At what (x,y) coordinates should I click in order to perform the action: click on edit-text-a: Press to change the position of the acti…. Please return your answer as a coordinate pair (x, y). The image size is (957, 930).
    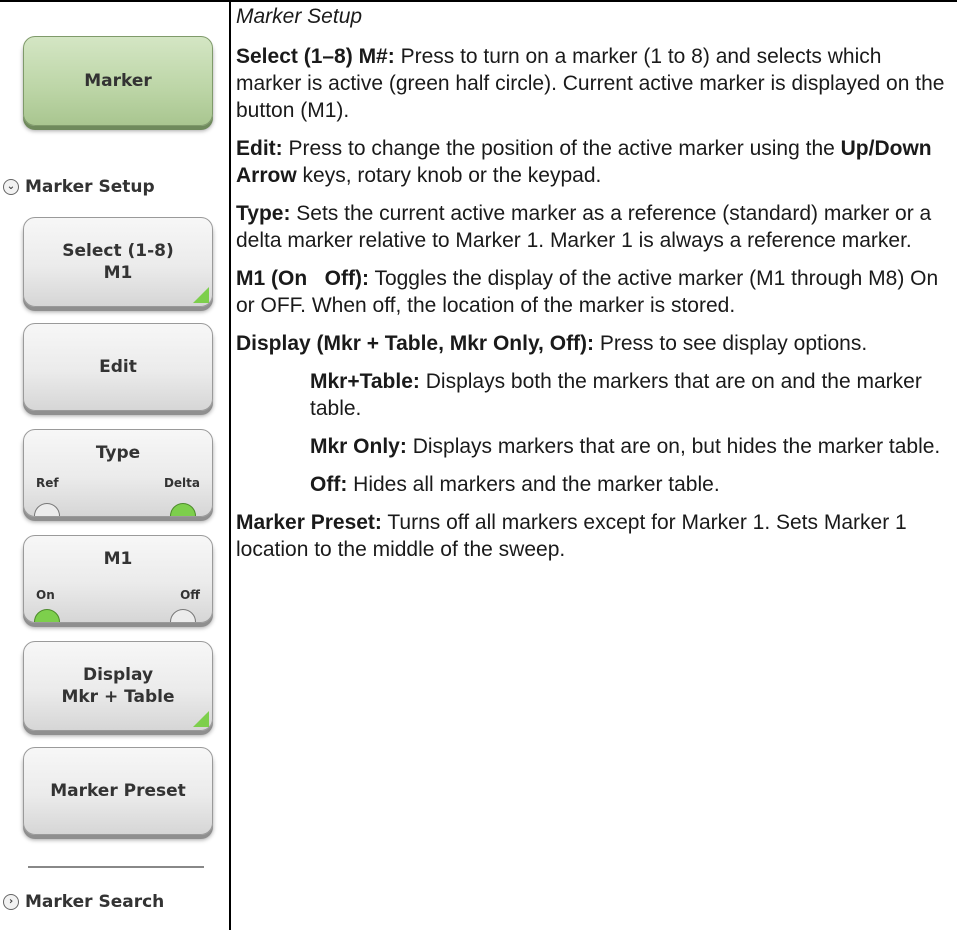
    Looking at the image, I should click on (561, 148).